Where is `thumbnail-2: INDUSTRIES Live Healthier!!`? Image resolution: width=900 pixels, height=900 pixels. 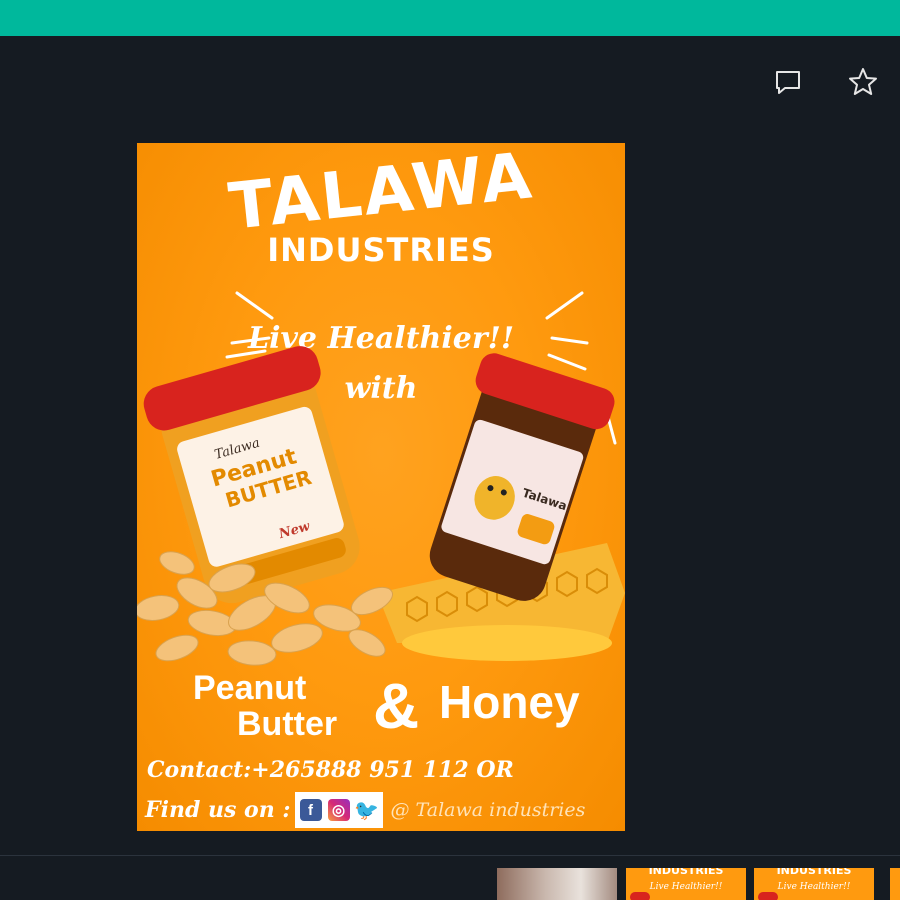
thumbnail-2: INDUSTRIES Live Healthier!! is located at coordinates (686, 884).